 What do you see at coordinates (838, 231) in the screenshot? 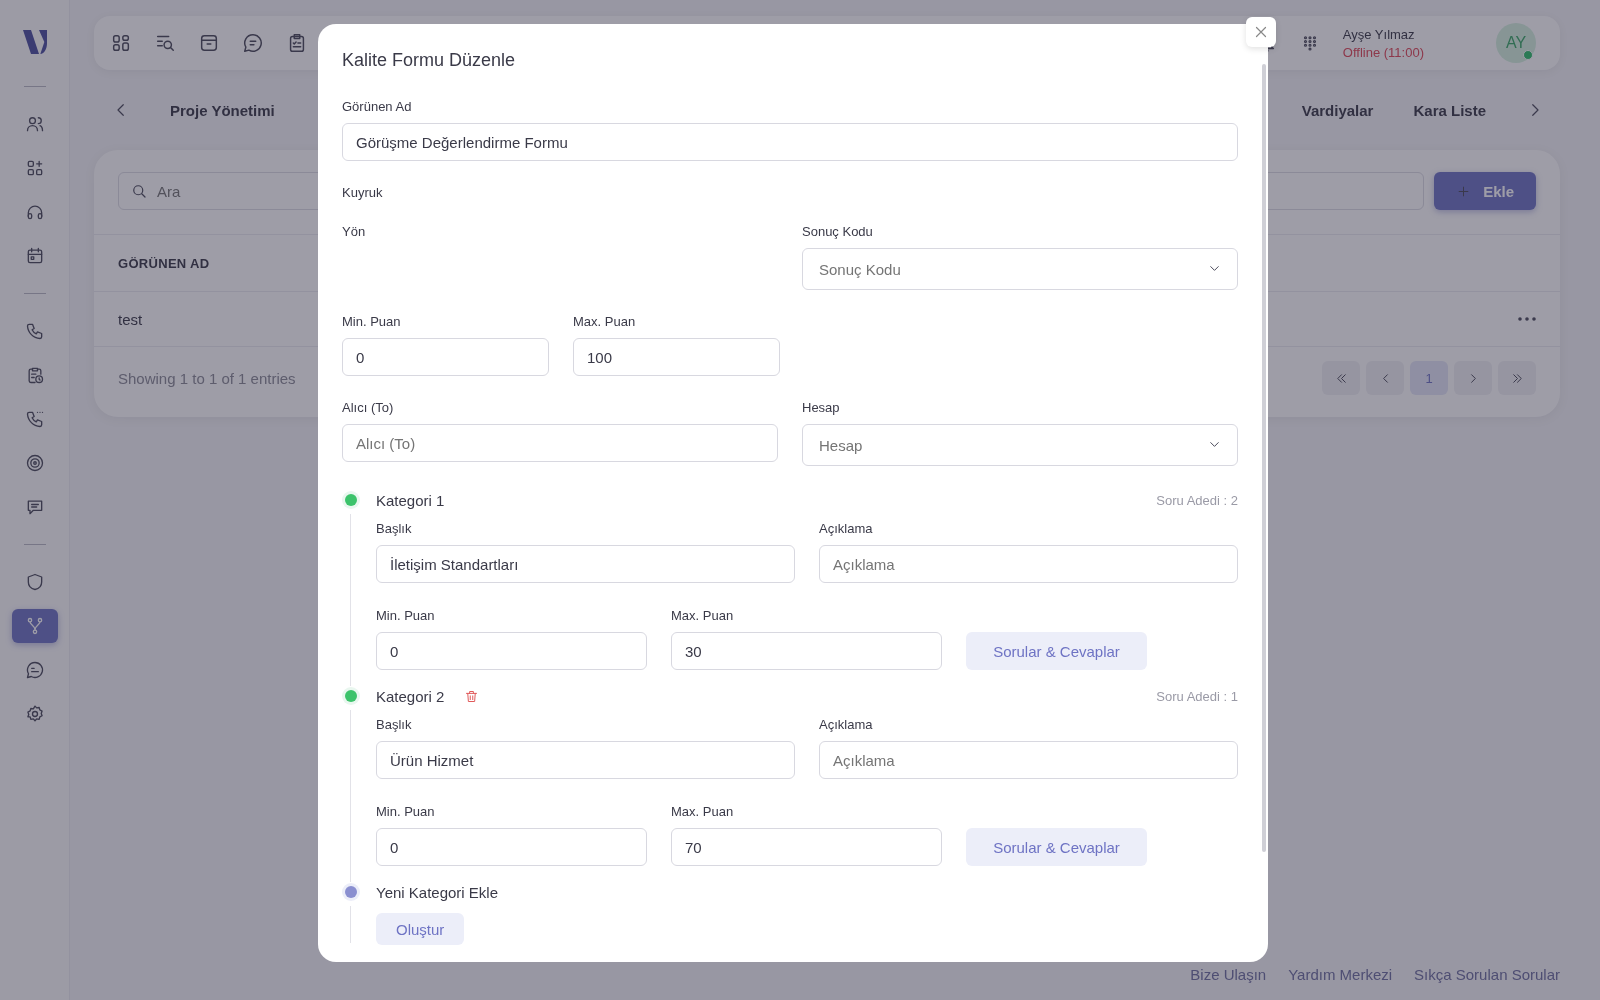
I see `field-label: Sonuç Kodu` at bounding box center [838, 231].